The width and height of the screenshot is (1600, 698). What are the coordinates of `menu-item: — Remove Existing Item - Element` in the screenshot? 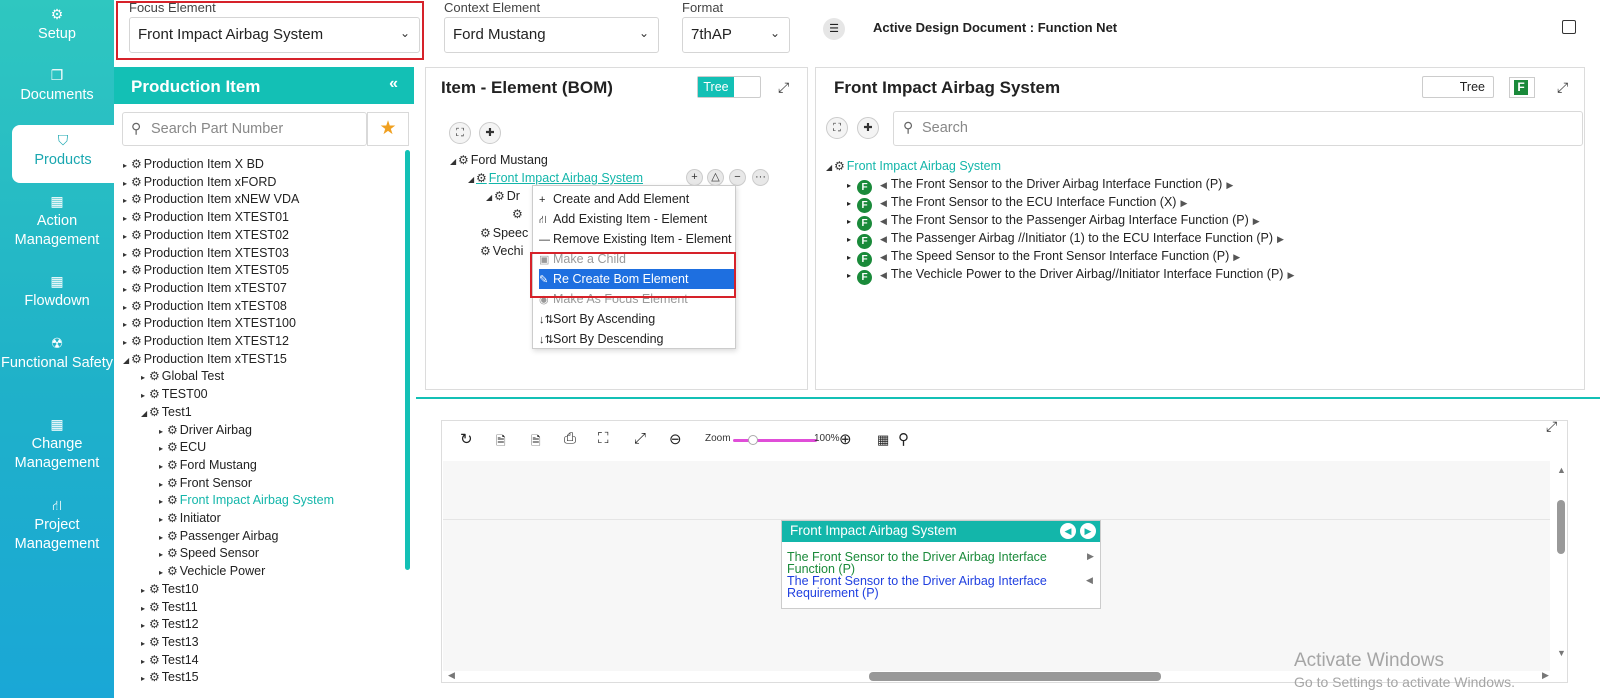 It's located at (636, 239).